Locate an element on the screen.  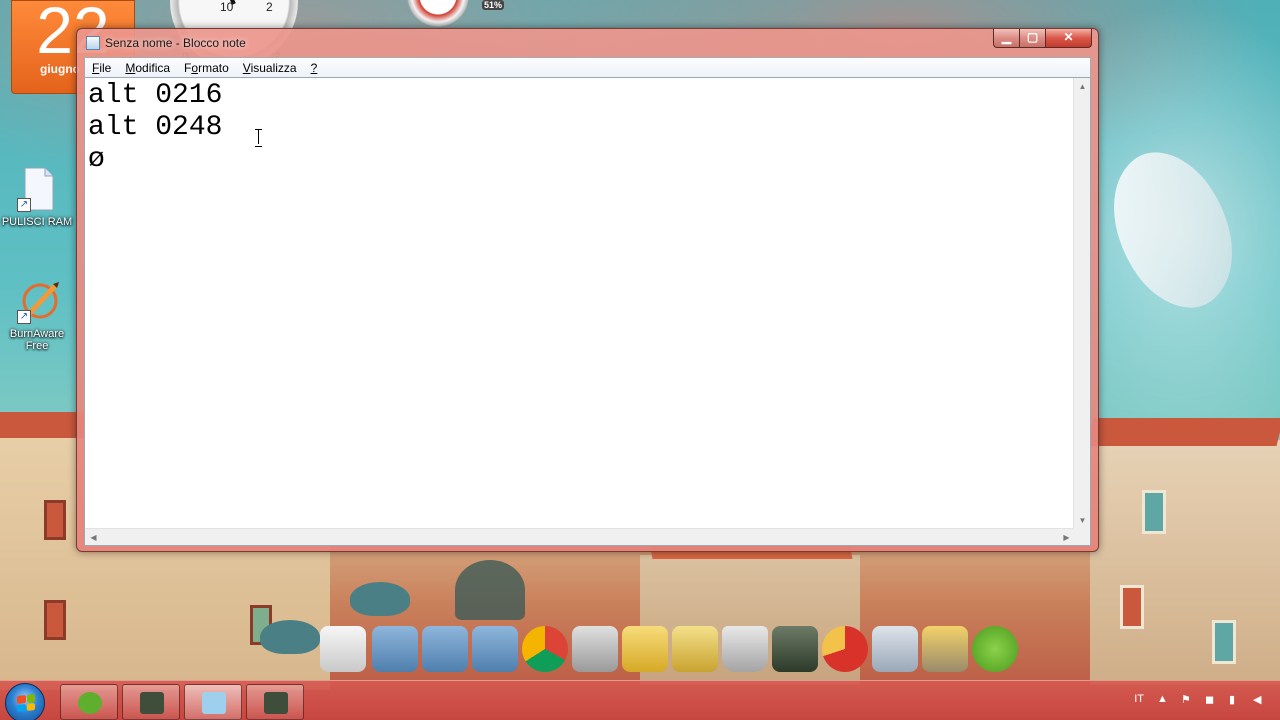
menu-file: File is located at coordinates (101, 67).